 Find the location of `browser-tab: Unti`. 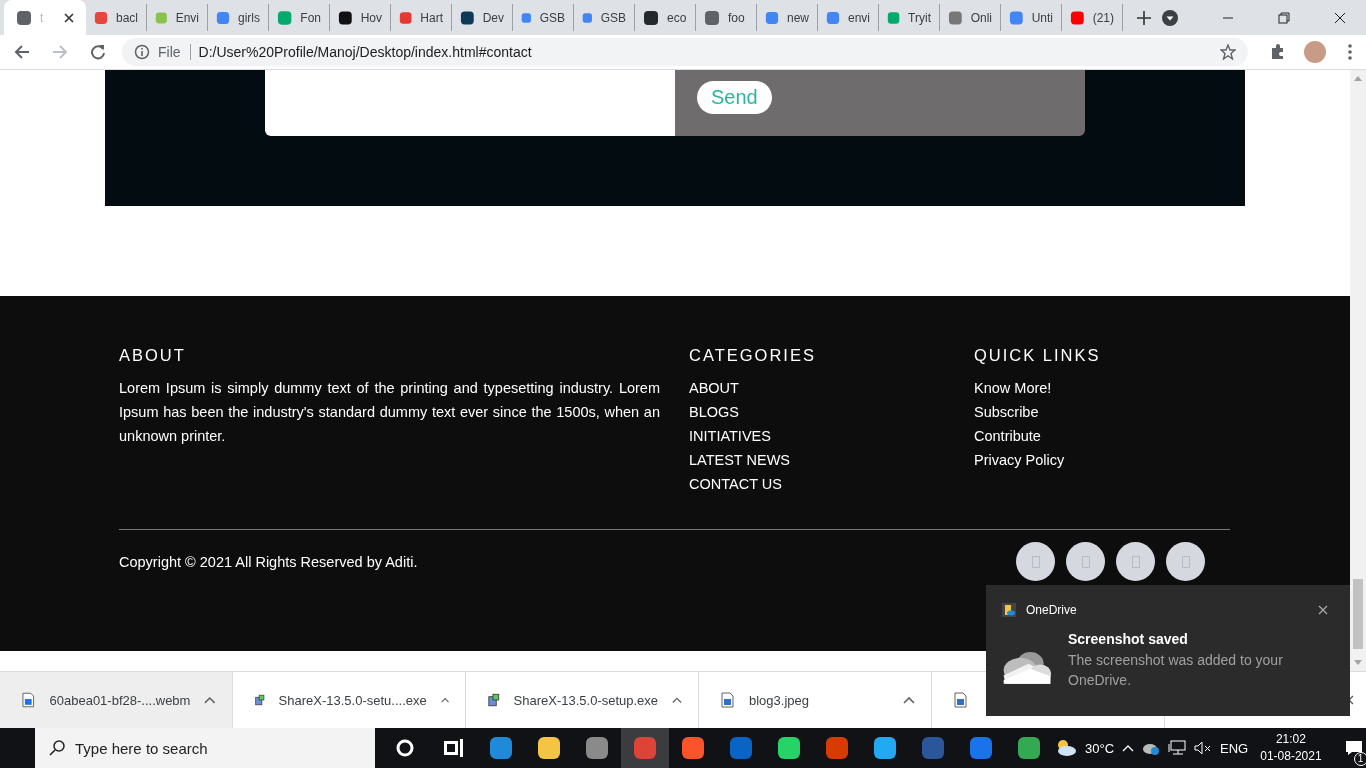

browser-tab: Unti is located at coordinates (1031, 17).